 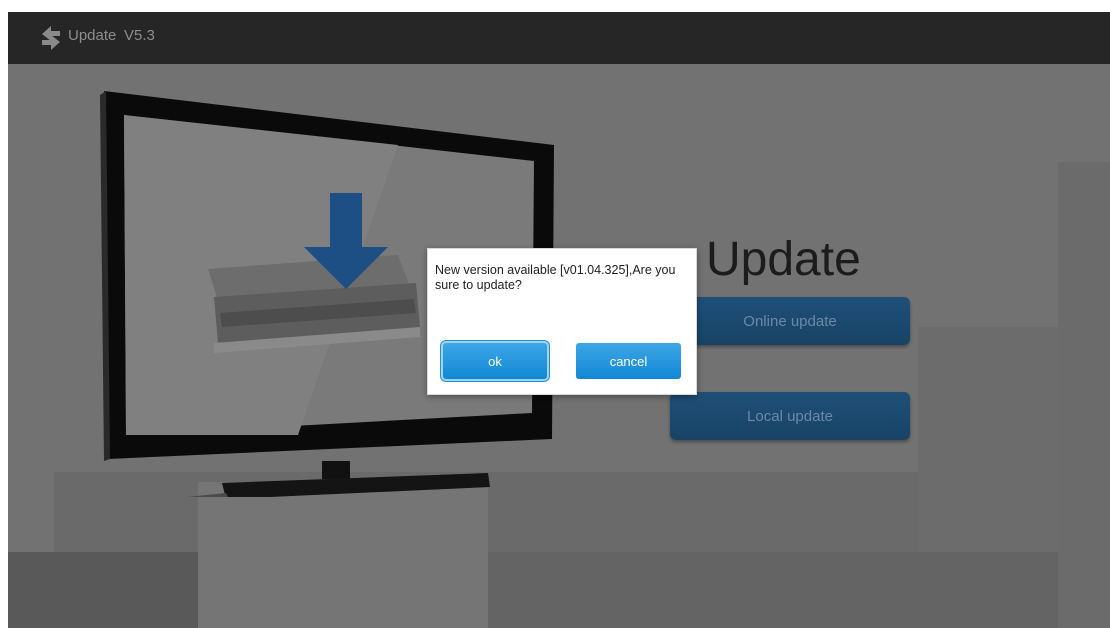 I want to click on sync-arrows-icon, so click(x=51, y=38).